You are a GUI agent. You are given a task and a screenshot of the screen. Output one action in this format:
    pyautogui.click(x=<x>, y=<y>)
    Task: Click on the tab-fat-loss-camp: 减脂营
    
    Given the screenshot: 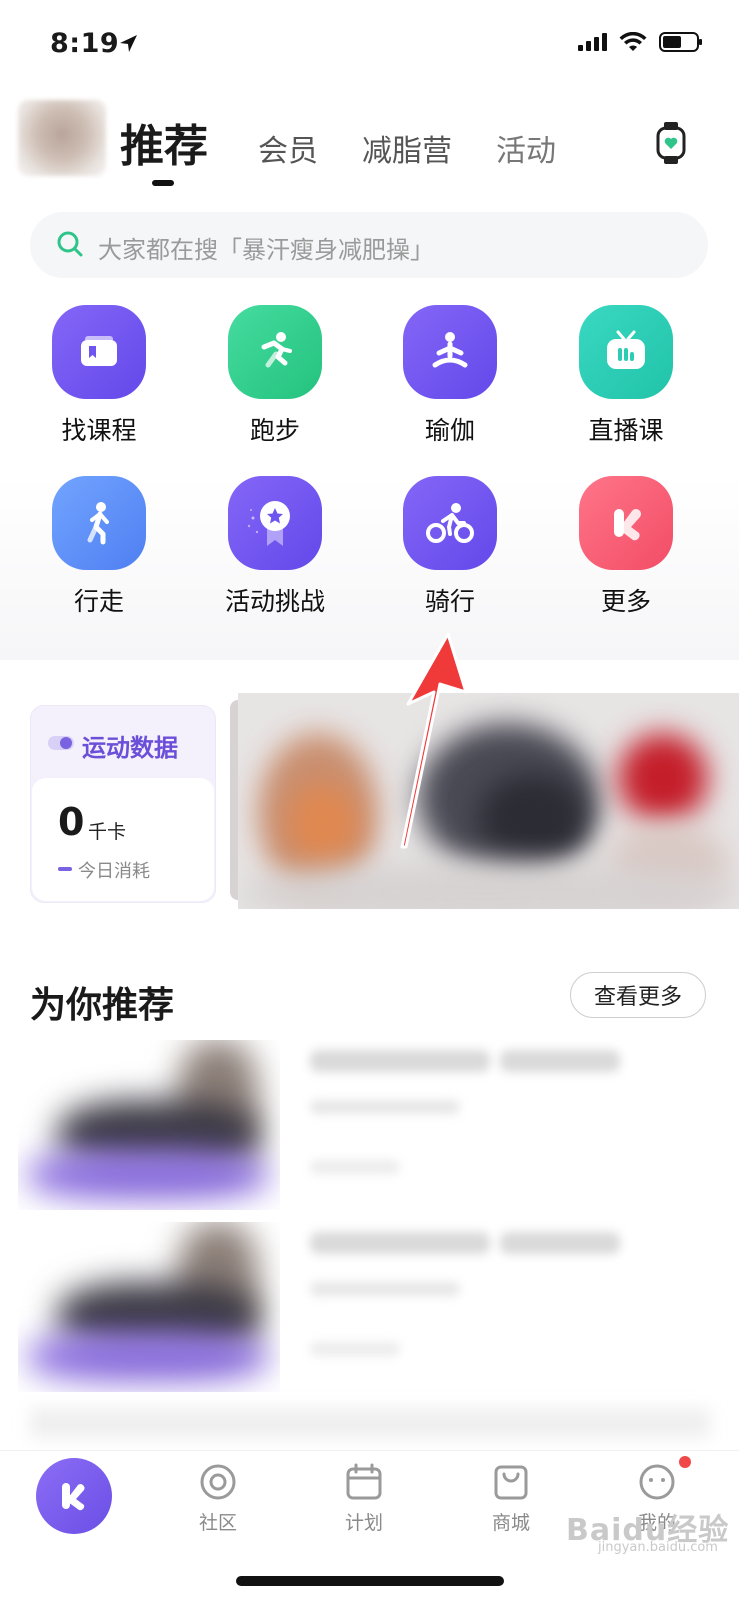 What is the action you would take?
    pyautogui.click(x=407, y=148)
    